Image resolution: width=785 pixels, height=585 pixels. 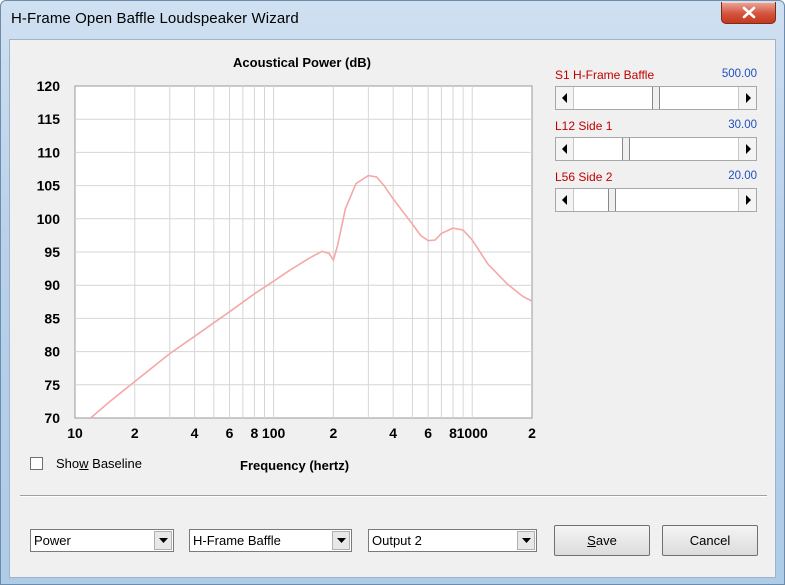 I want to click on slider-value: 30.00, so click(x=742, y=125).